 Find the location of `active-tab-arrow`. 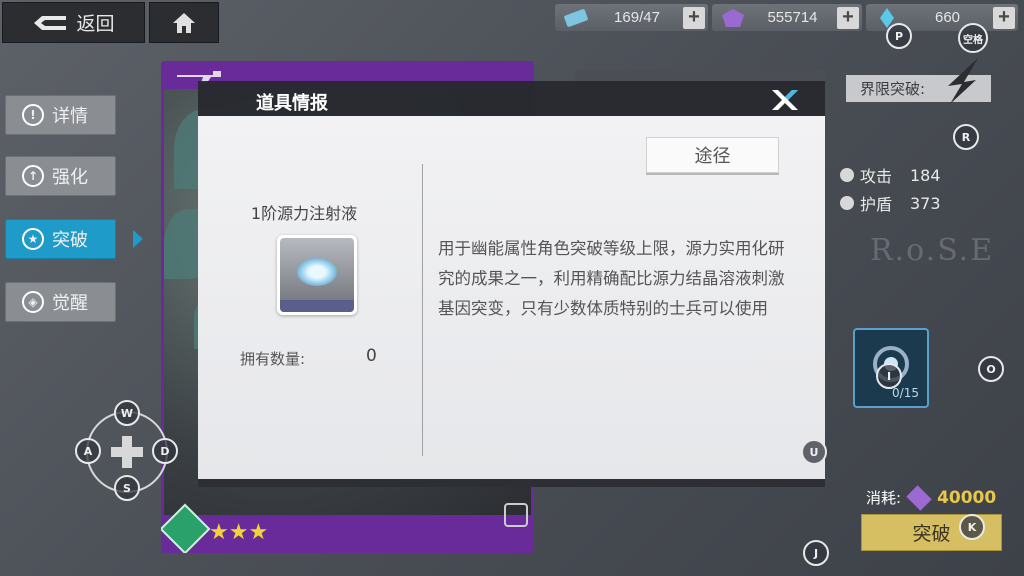

active-tab-arrow is located at coordinates (138, 239).